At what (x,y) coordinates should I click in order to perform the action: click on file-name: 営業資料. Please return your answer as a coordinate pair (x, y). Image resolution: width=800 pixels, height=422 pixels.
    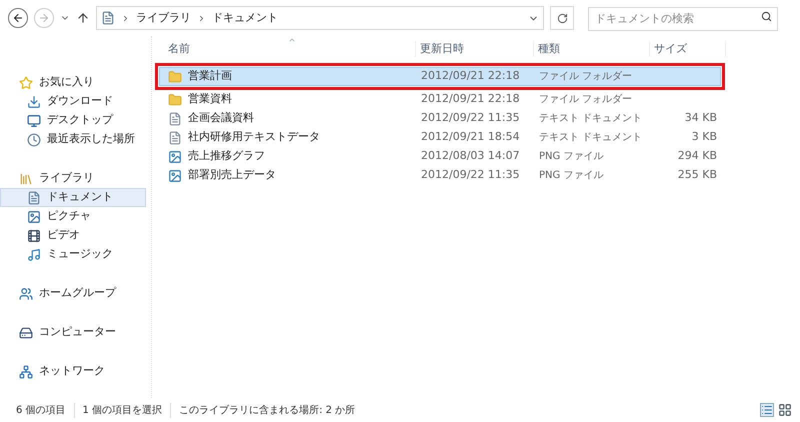
    Looking at the image, I should click on (210, 99).